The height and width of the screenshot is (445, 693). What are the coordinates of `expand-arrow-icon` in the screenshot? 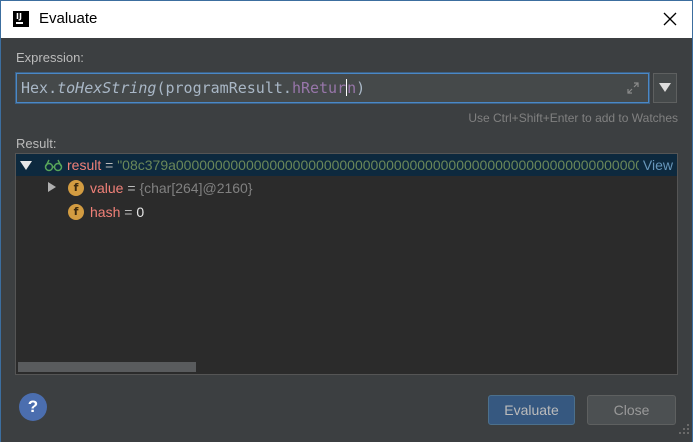 It's located at (52, 187).